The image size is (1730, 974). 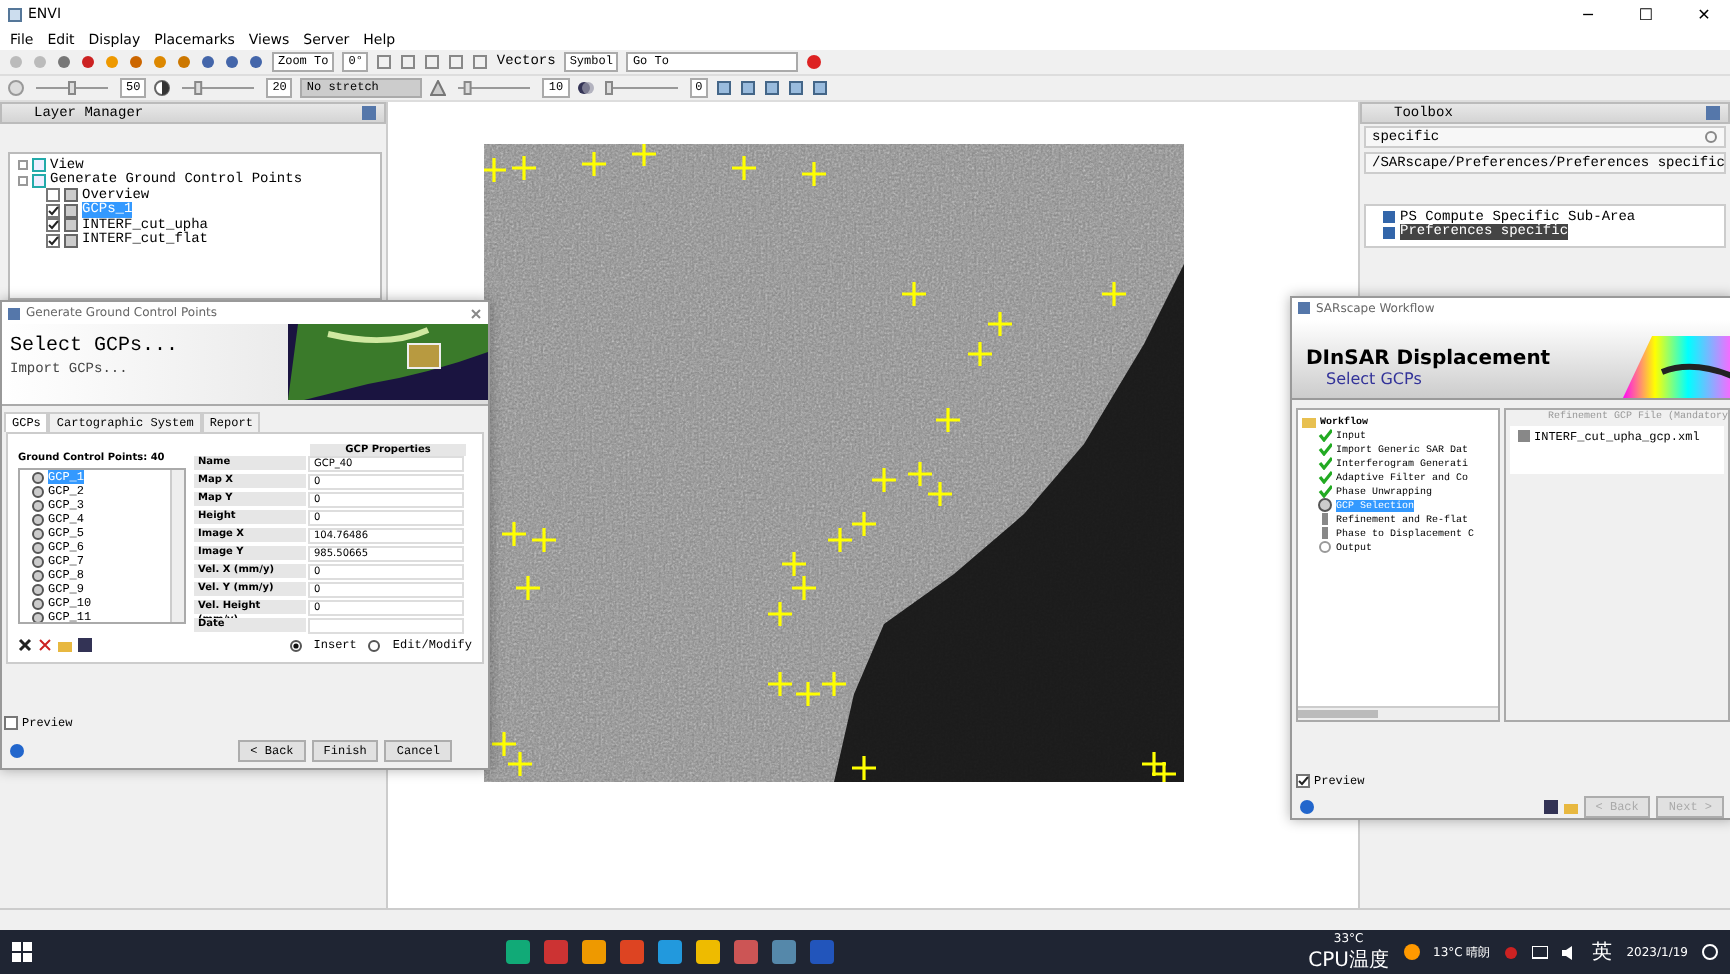 What do you see at coordinates (177, 546) in the screenshot?
I see `scrollbar` at bounding box center [177, 546].